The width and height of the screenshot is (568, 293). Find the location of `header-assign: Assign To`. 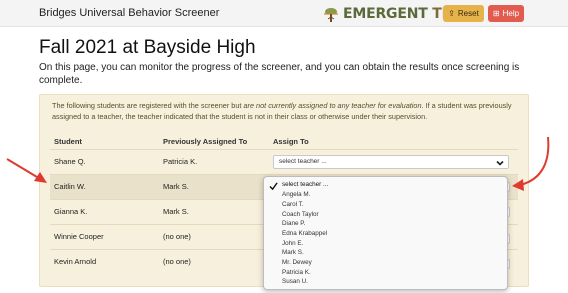

header-assign: Assign To is located at coordinates (291, 141).